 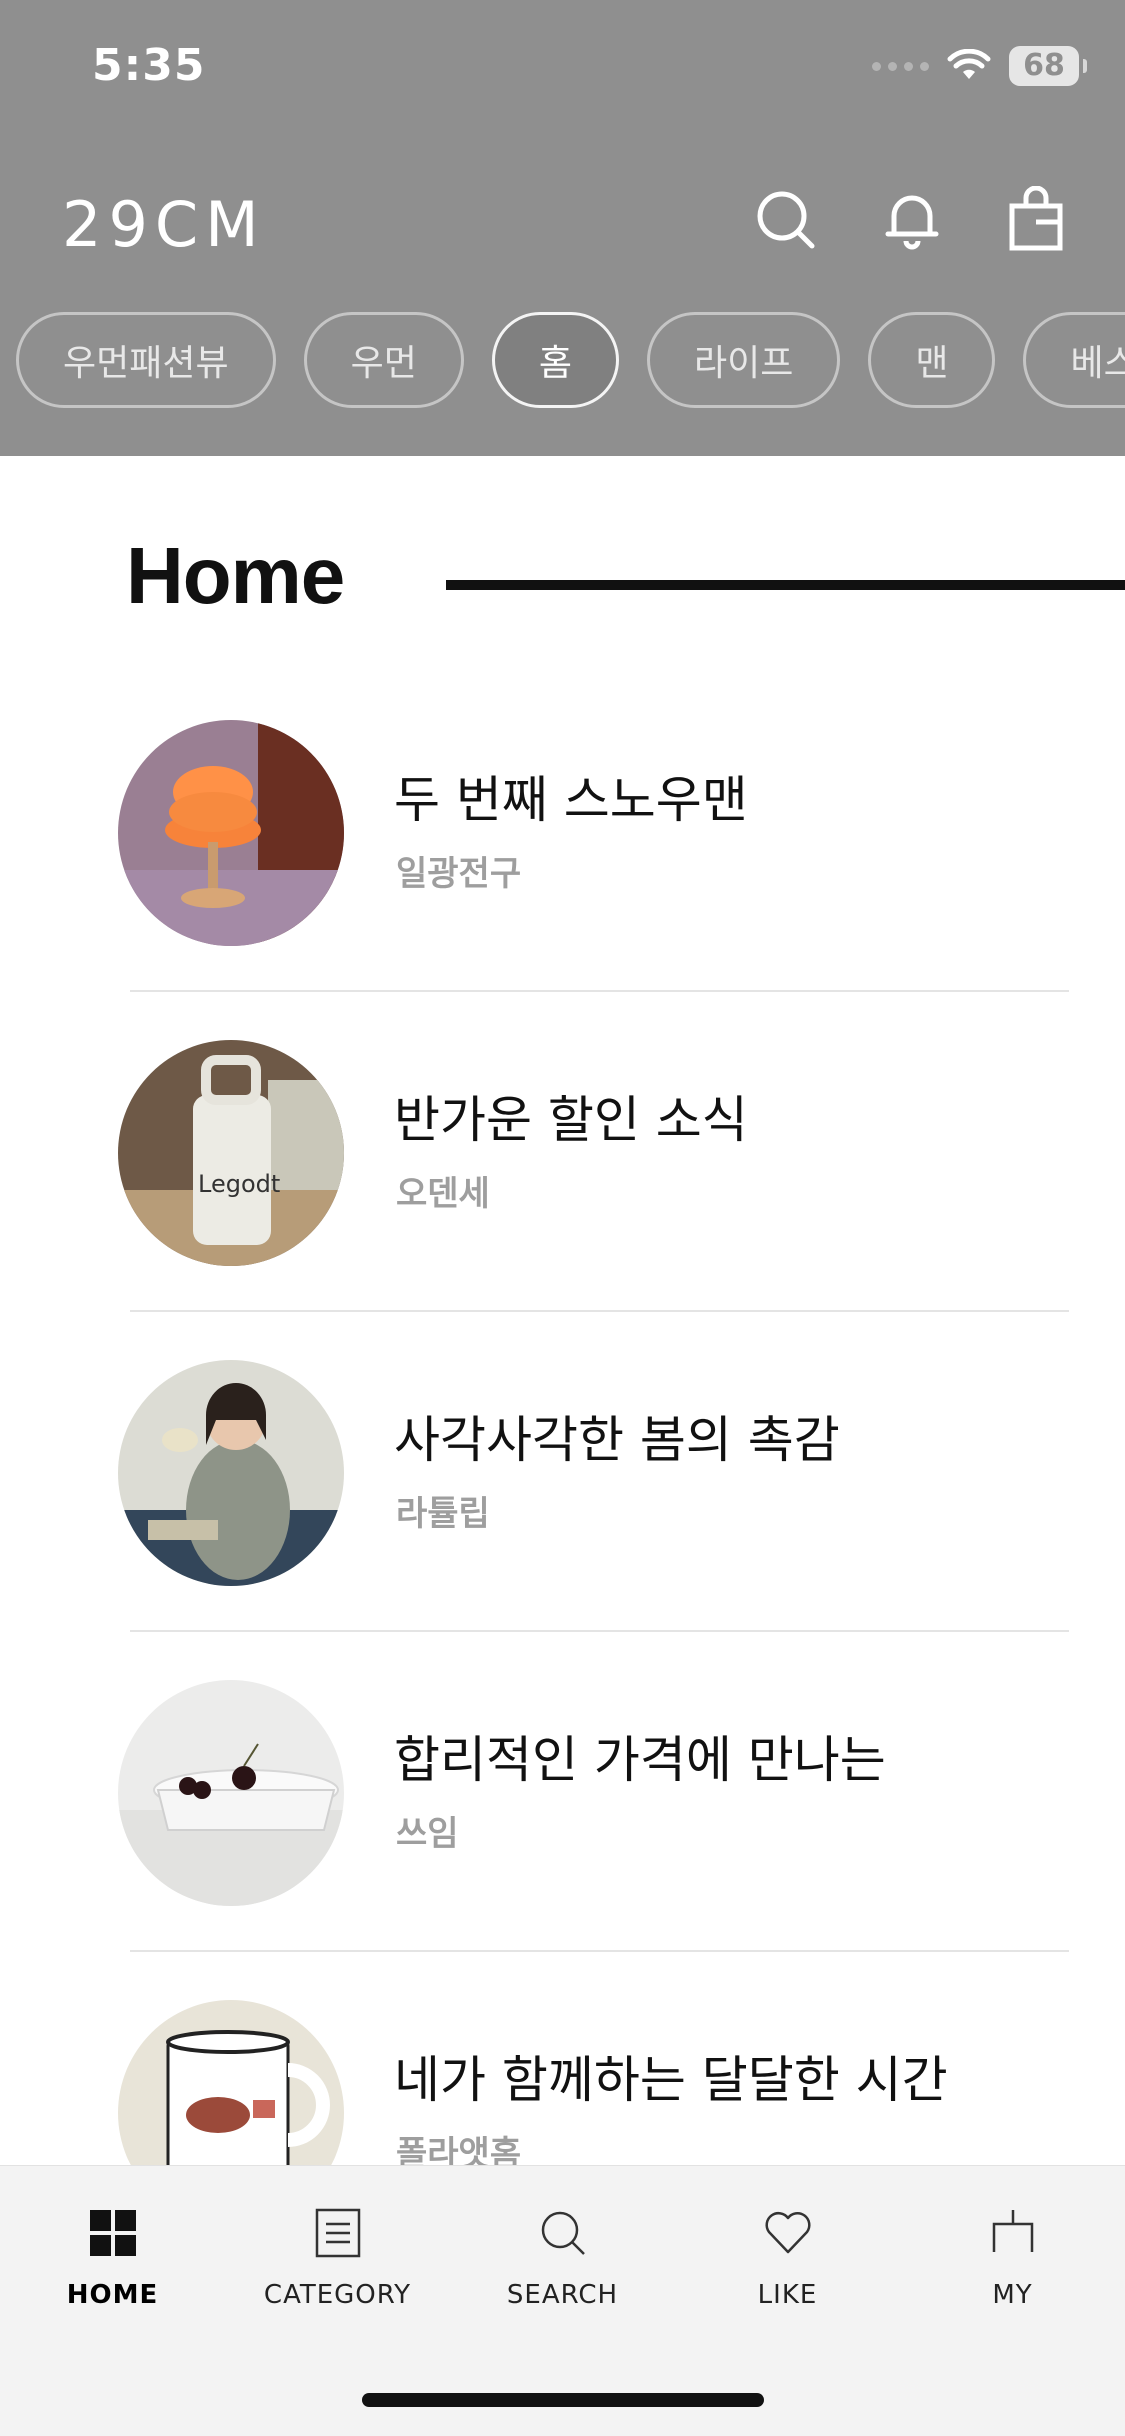 What do you see at coordinates (149, 65) in the screenshot?
I see `status-time: 5:35` at bounding box center [149, 65].